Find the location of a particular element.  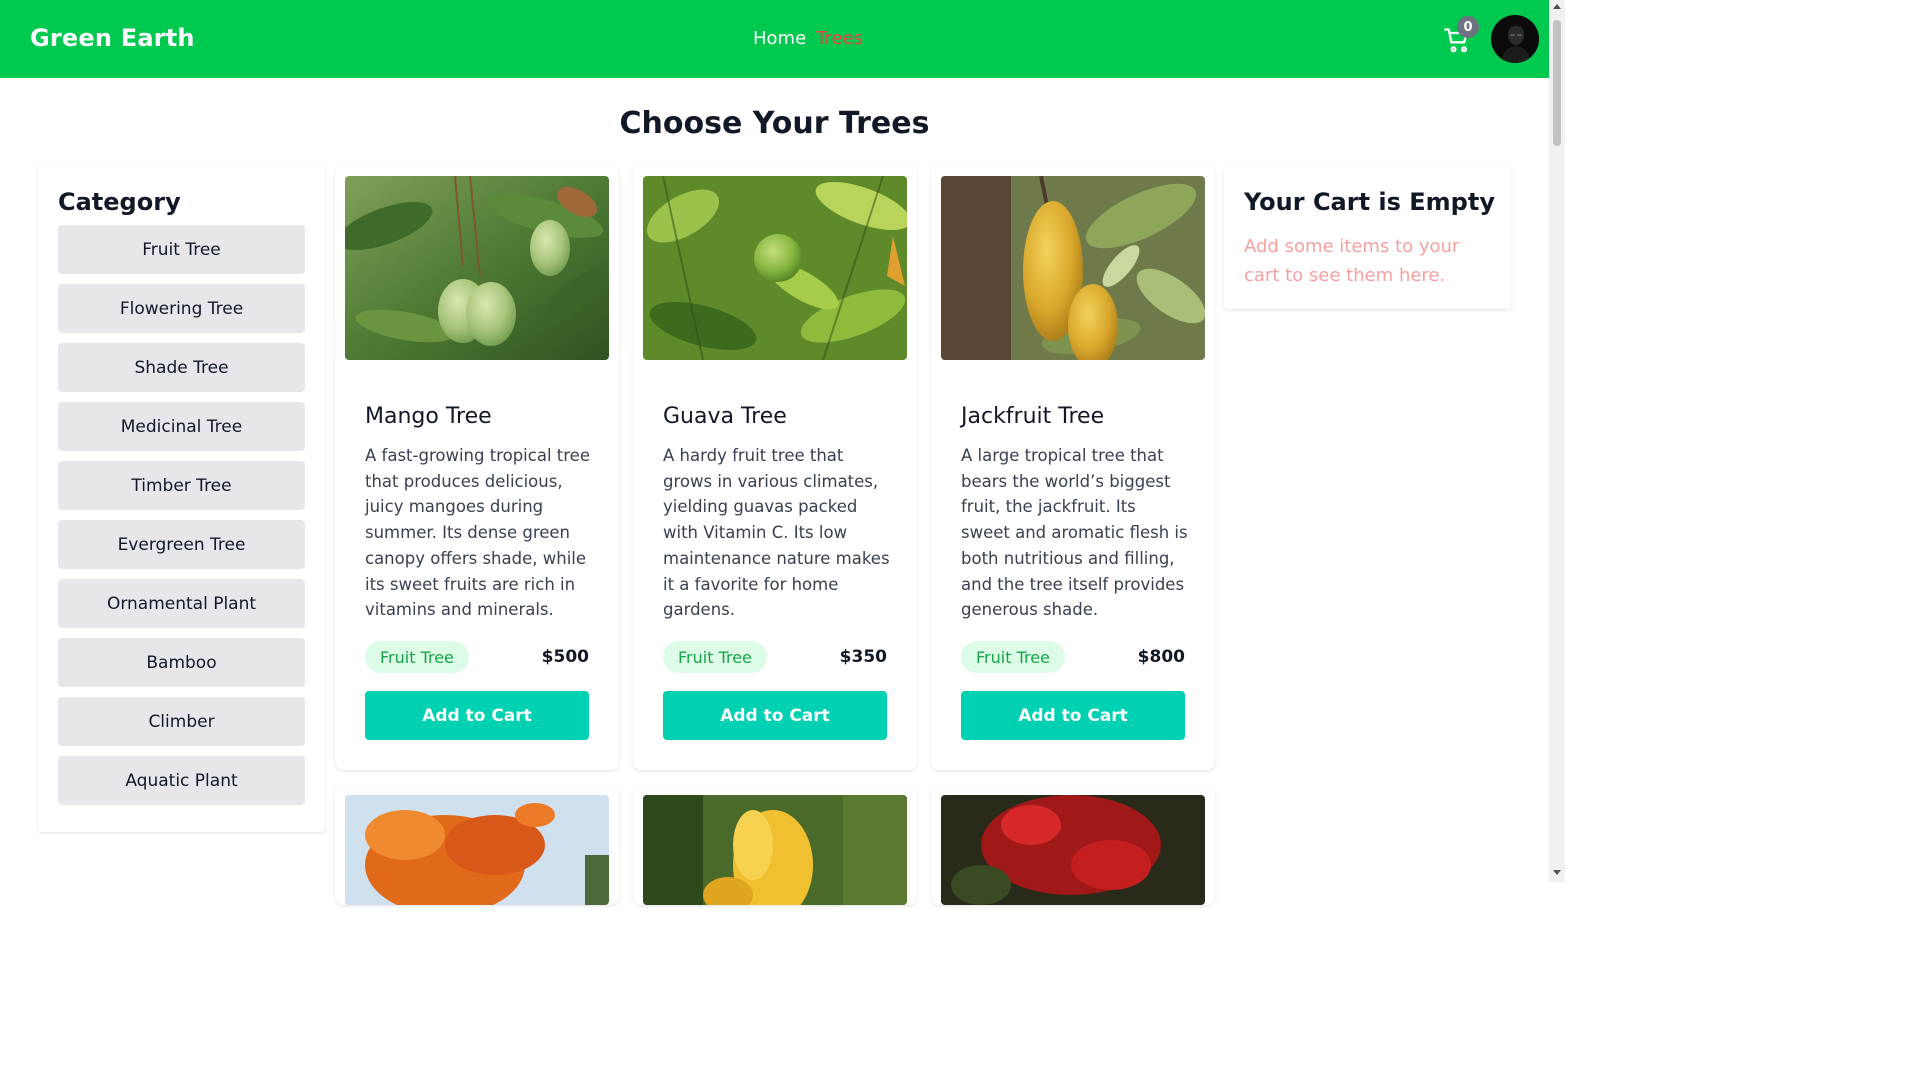

scroll-up-arrow-icon is located at coordinates (1557, 6).